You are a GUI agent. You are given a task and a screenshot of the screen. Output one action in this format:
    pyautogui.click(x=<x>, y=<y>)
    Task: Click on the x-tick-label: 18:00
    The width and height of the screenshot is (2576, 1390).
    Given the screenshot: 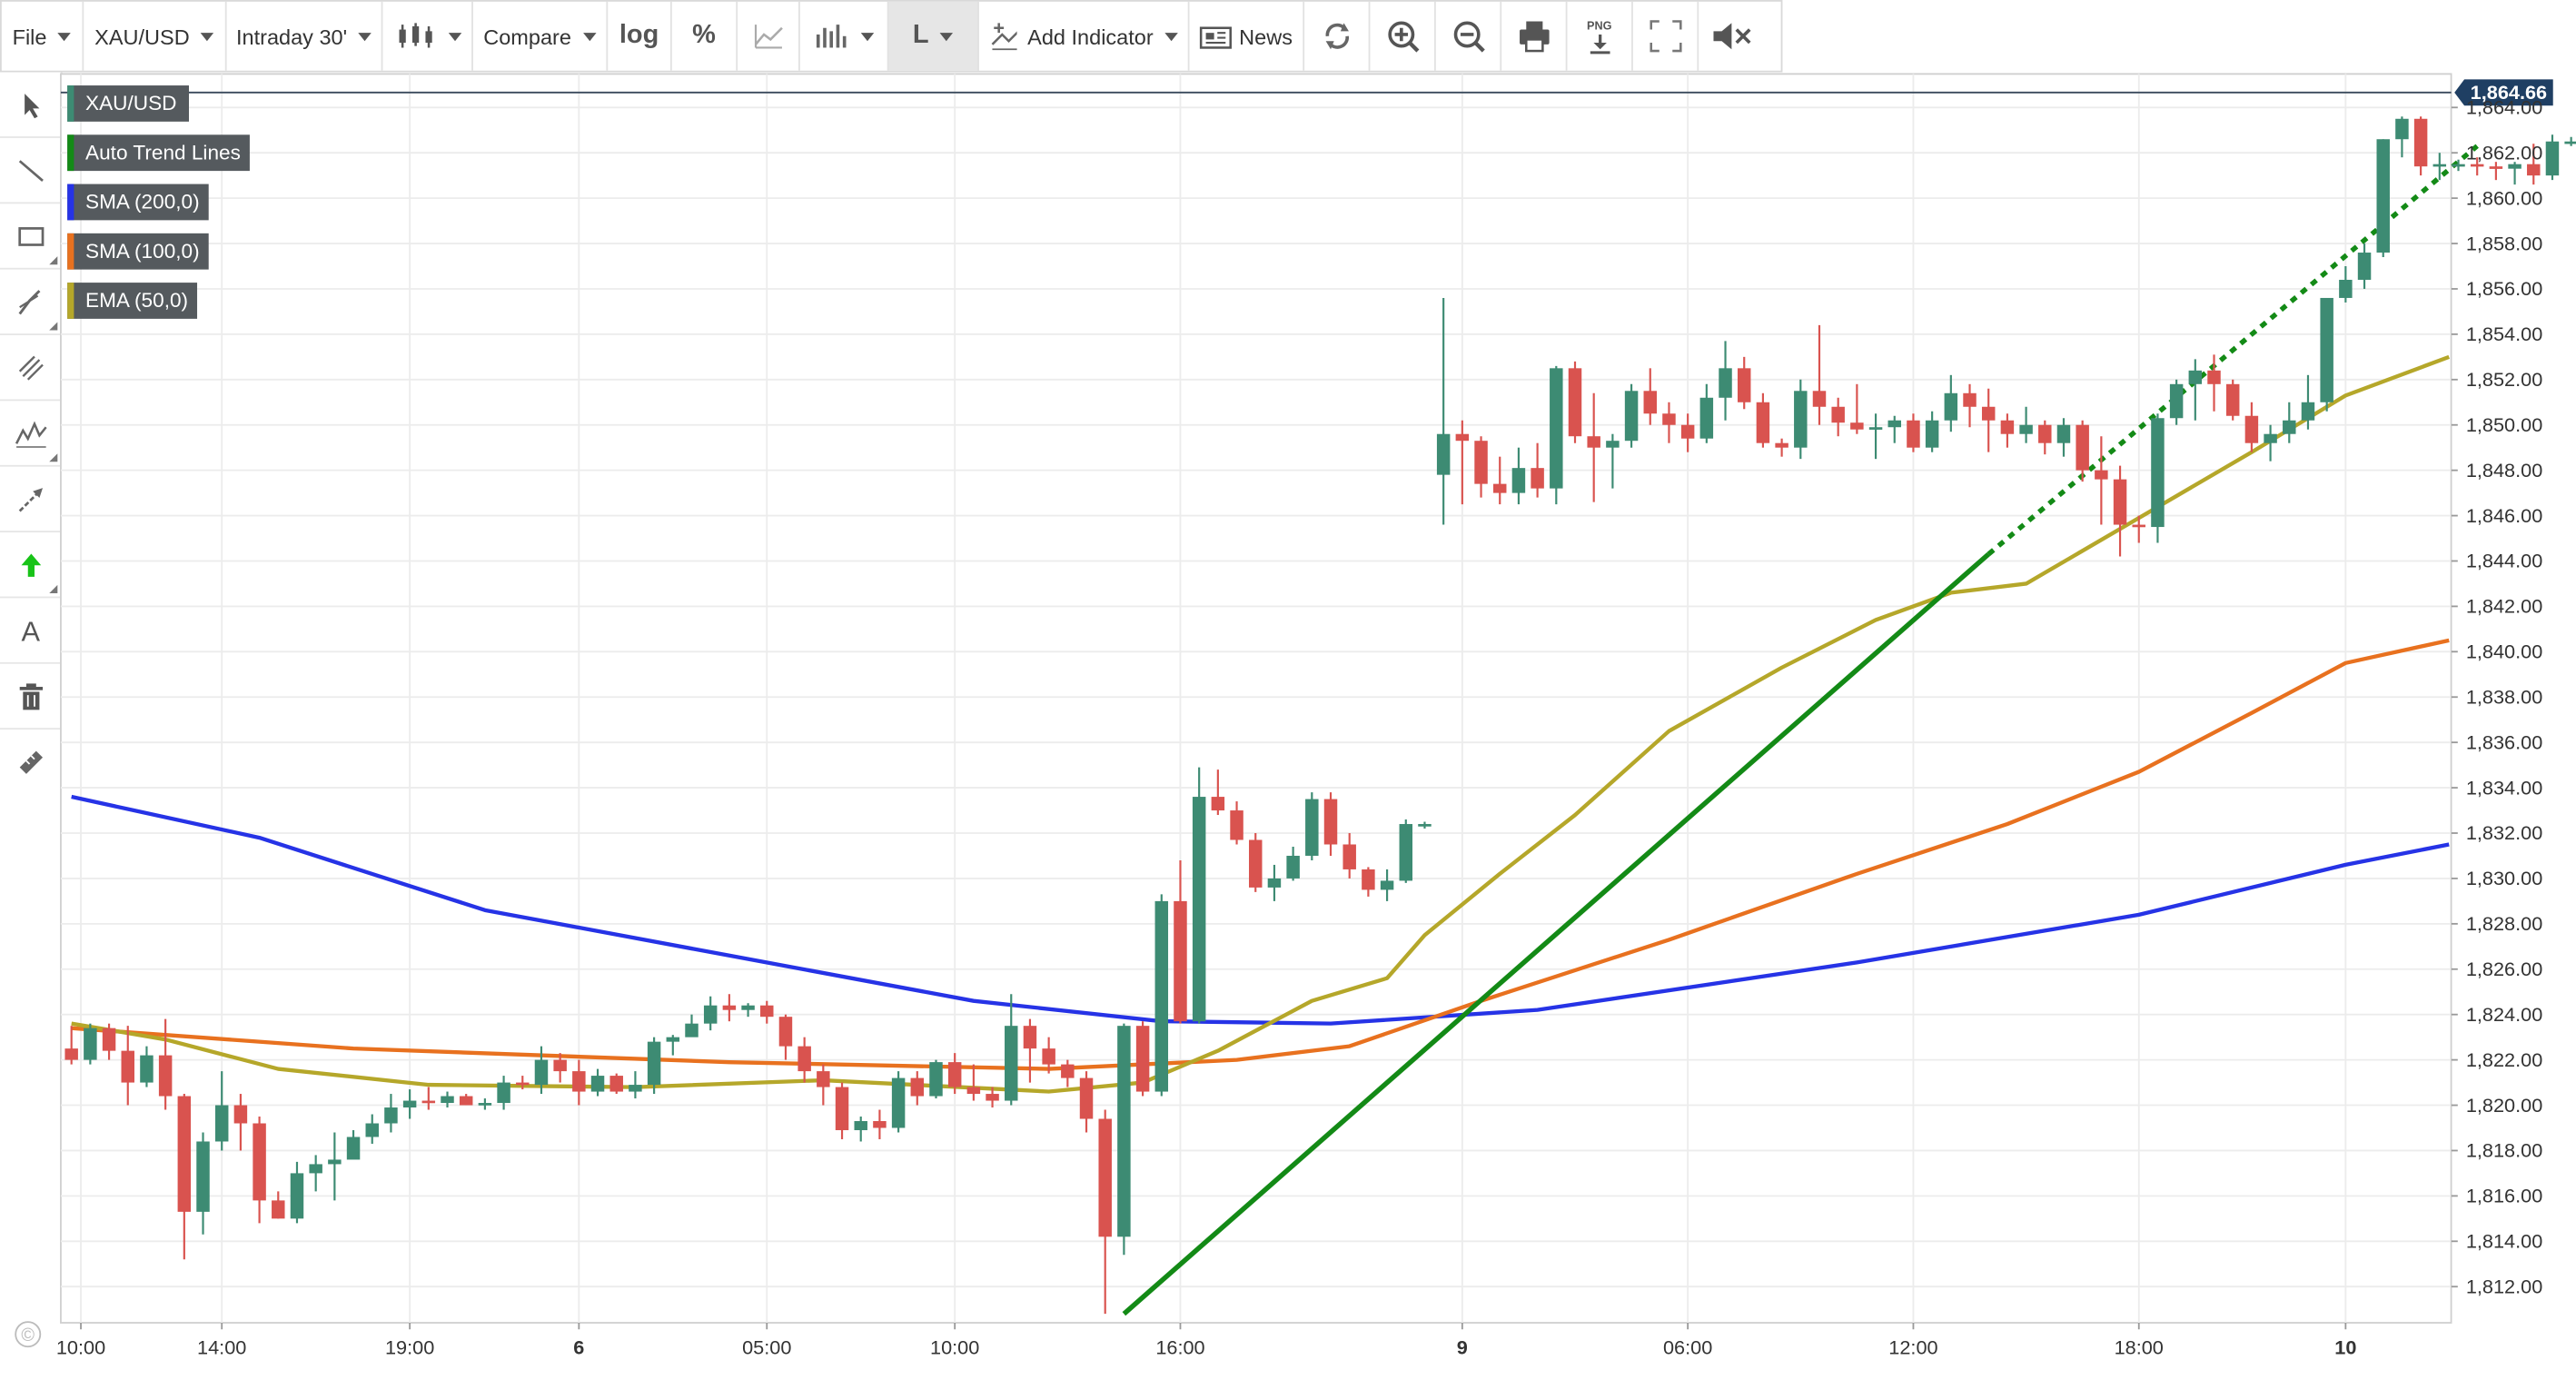 What is the action you would take?
    pyautogui.click(x=2139, y=1346)
    